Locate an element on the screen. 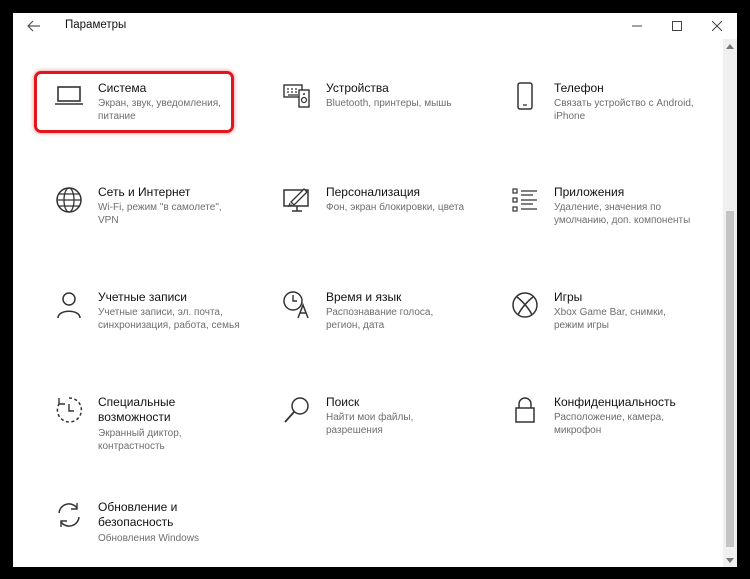 The height and width of the screenshot is (579, 750). phone-icon is located at coordinates (525, 96).